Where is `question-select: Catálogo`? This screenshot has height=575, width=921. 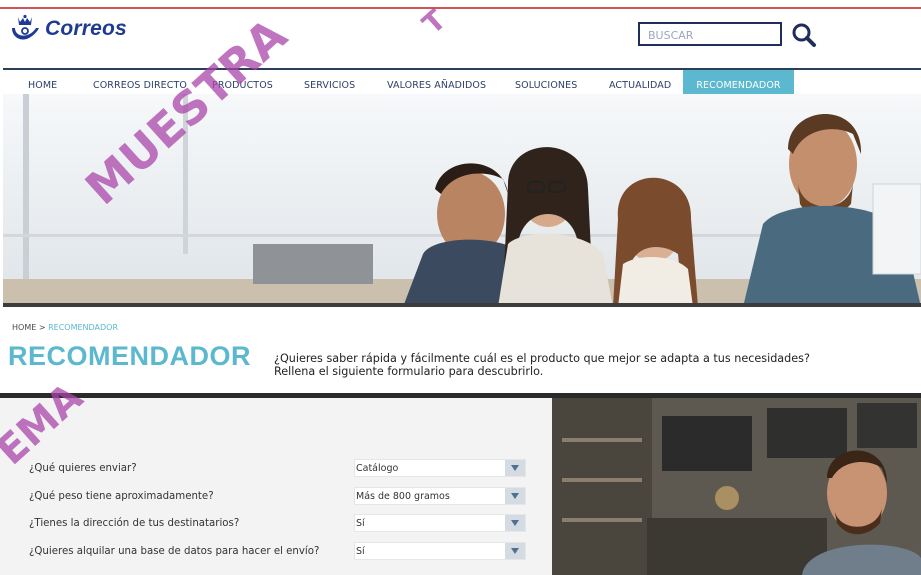 question-select: Catálogo is located at coordinates (440, 468).